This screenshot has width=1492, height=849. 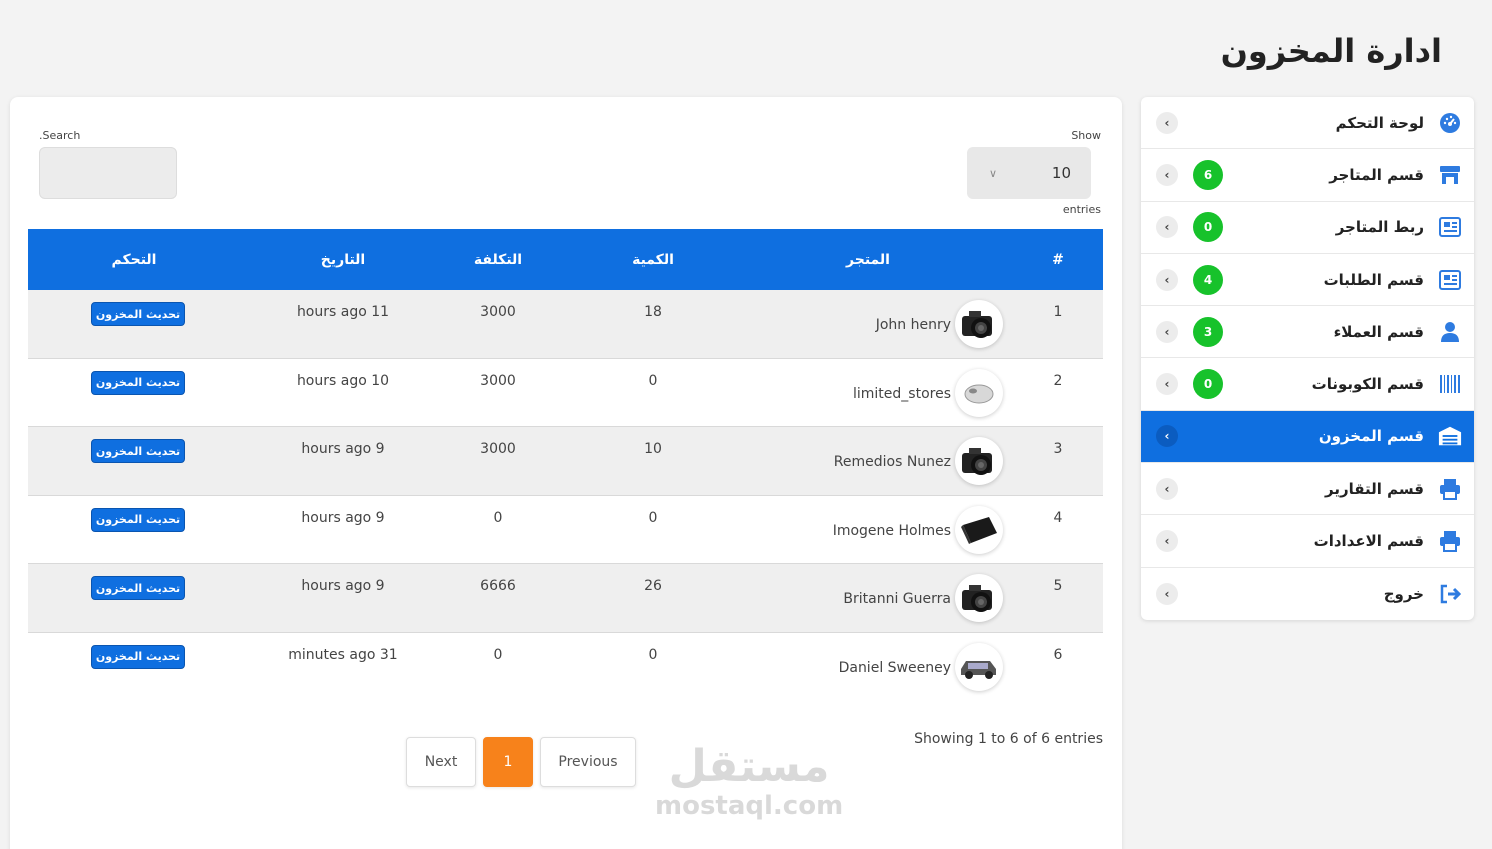 I want to click on mostaql-watermark: مستقل mostaql.com, so click(x=749, y=781).